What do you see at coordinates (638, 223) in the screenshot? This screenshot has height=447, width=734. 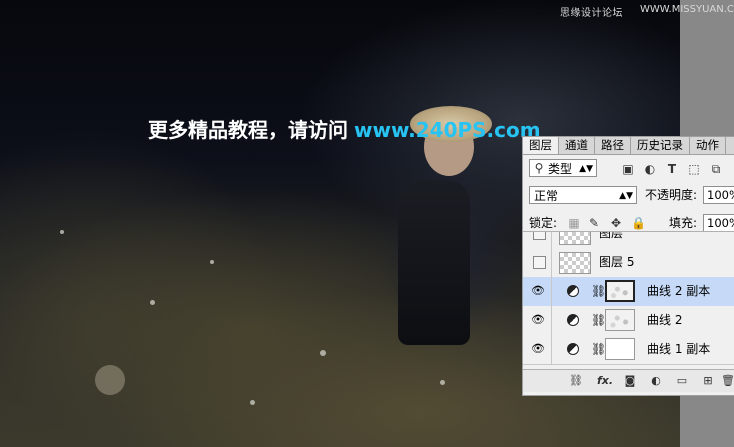 I see `lock-all-icon: 🔒` at bounding box center [638, 223].